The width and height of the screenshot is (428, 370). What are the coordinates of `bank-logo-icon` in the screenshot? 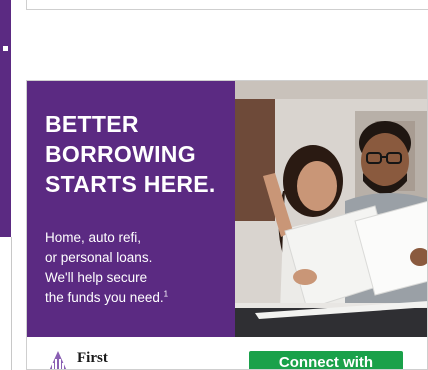 It's located at (58, 360).